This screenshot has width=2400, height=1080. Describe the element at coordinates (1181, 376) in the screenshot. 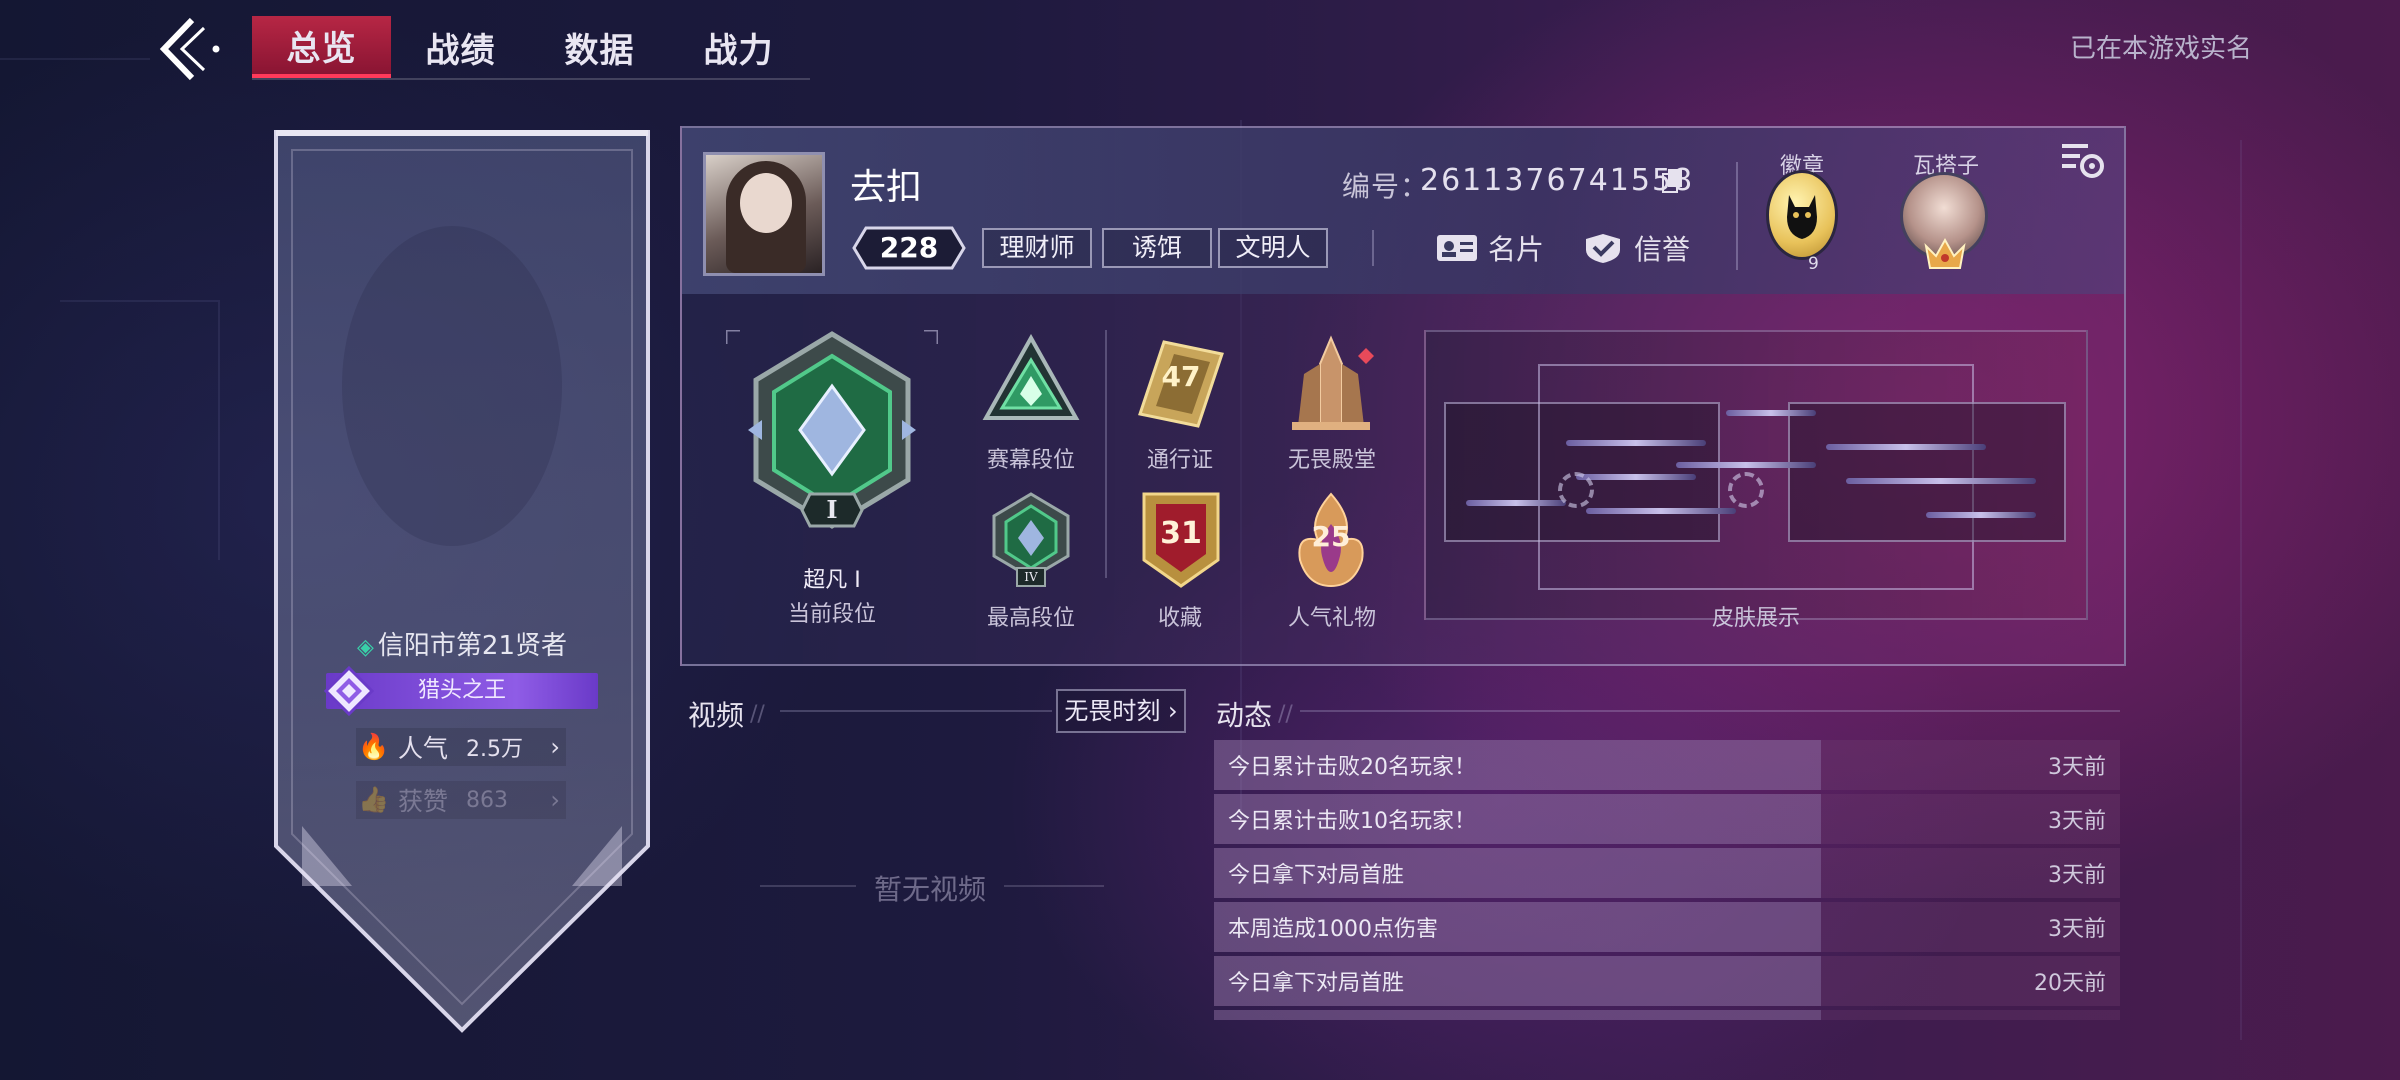

I see `battlepass-value: 47` at that location.